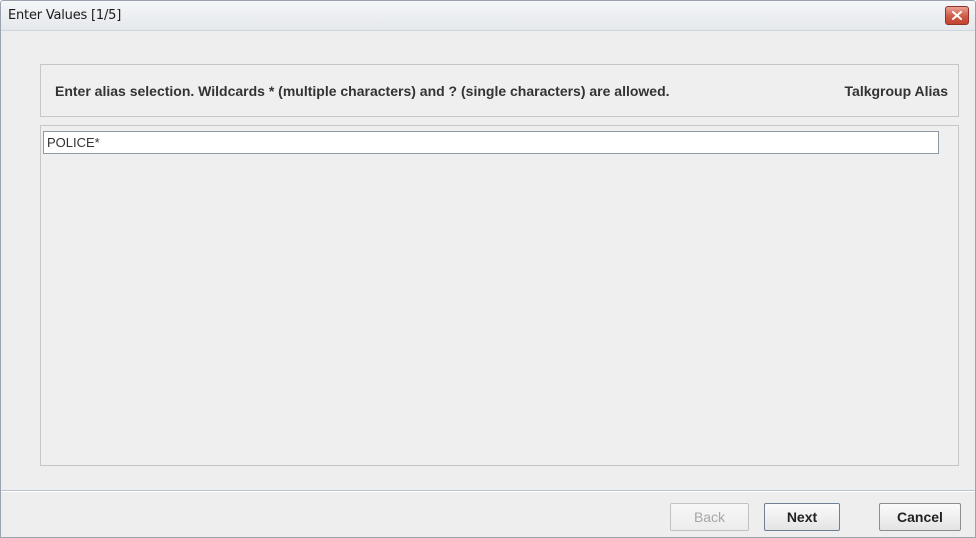  I want to click on back-button: Back, so click(709, 517).